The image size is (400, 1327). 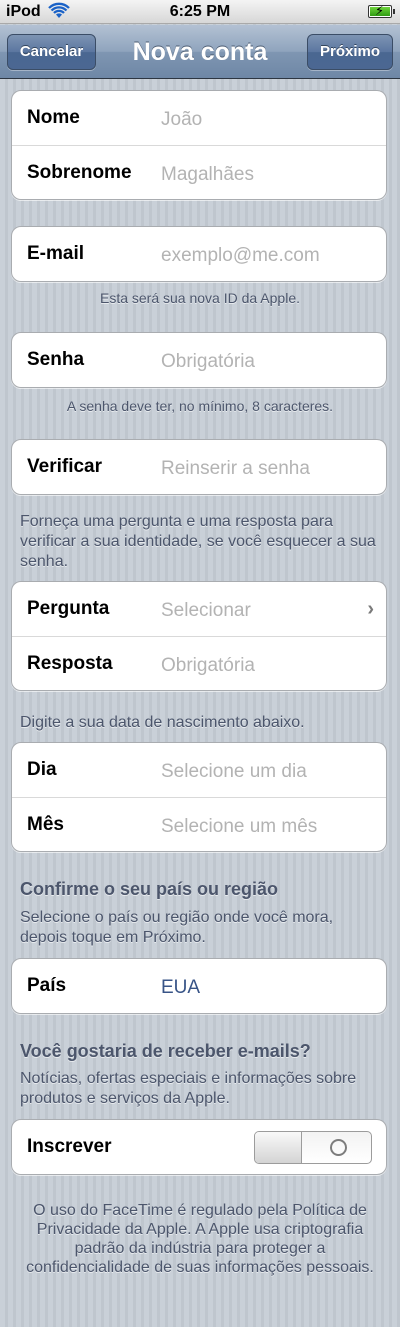 What do you see at coordinates (208, 666) in the screenshot?
I see `answer-placeholder: Obrigatória` at bounding box center [208, 666].